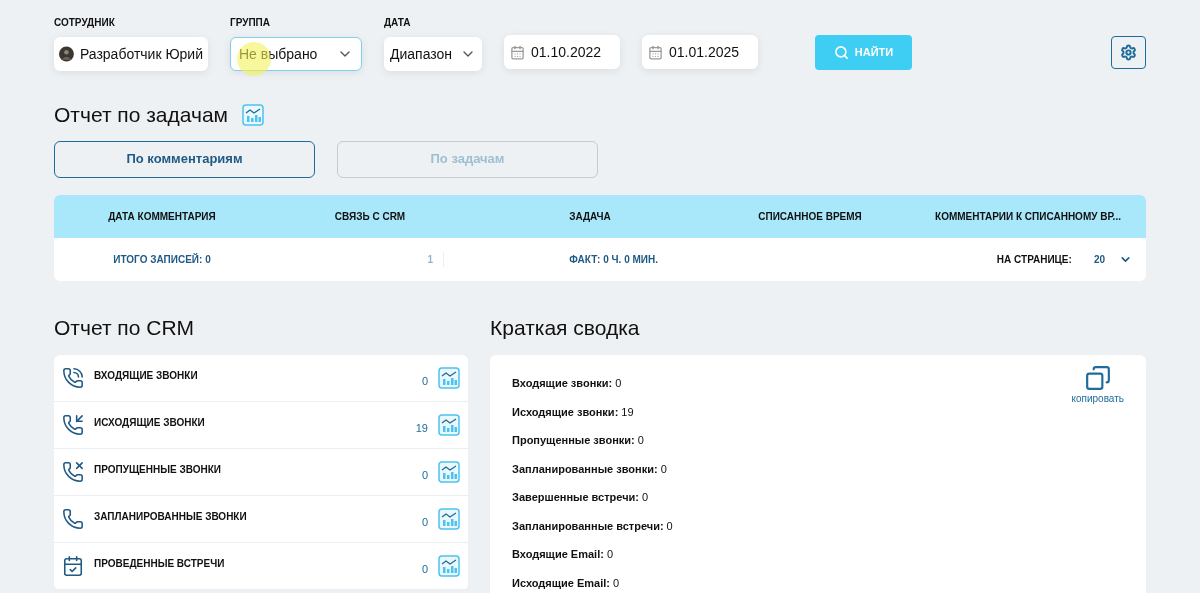  What do you see at coordinates (567, 383) in the screenshot?
I see `summary-line: Входящие звонки: 0` at bounding box center [567, 383].